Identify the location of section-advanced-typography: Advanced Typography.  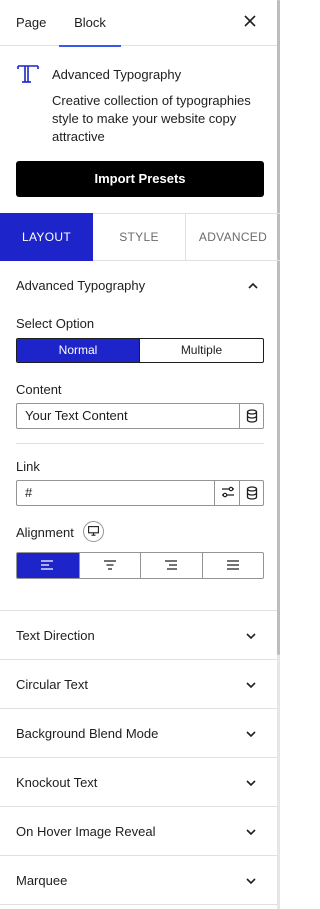
(140, 285).